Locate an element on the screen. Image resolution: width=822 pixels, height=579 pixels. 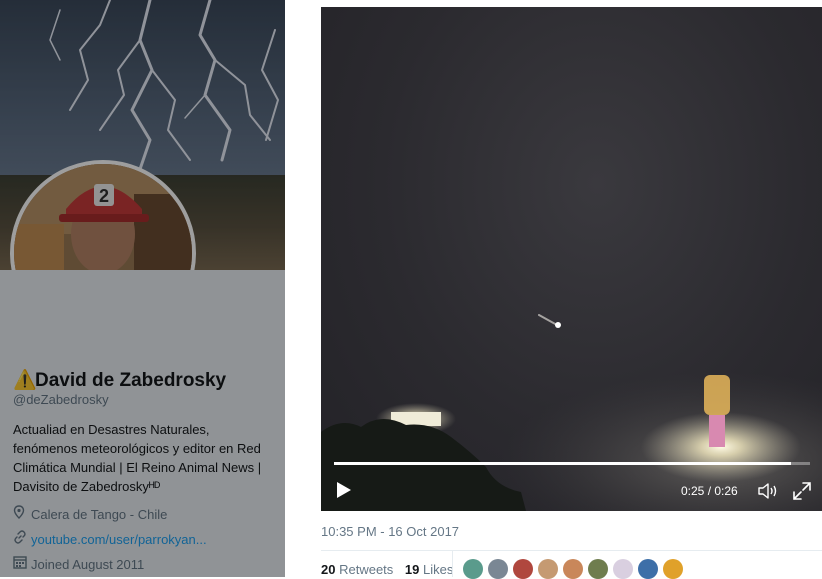
stats-divider is located at coordinates (571, 550).